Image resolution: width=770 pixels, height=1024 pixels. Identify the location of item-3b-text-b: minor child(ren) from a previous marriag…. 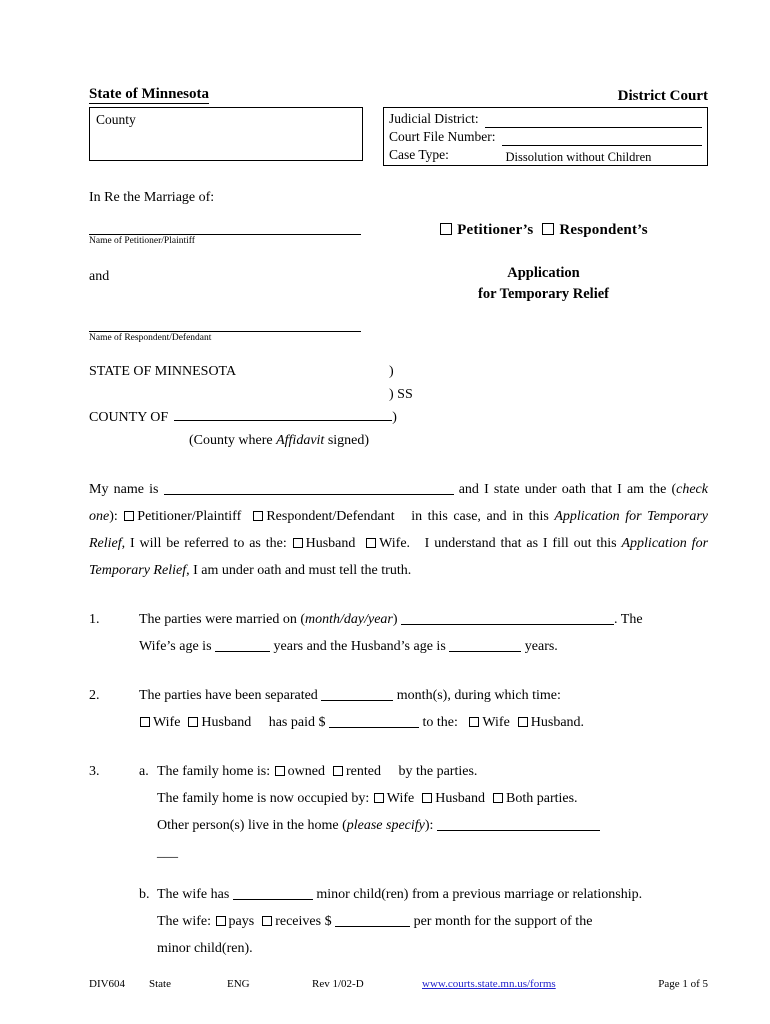
(477, 894).